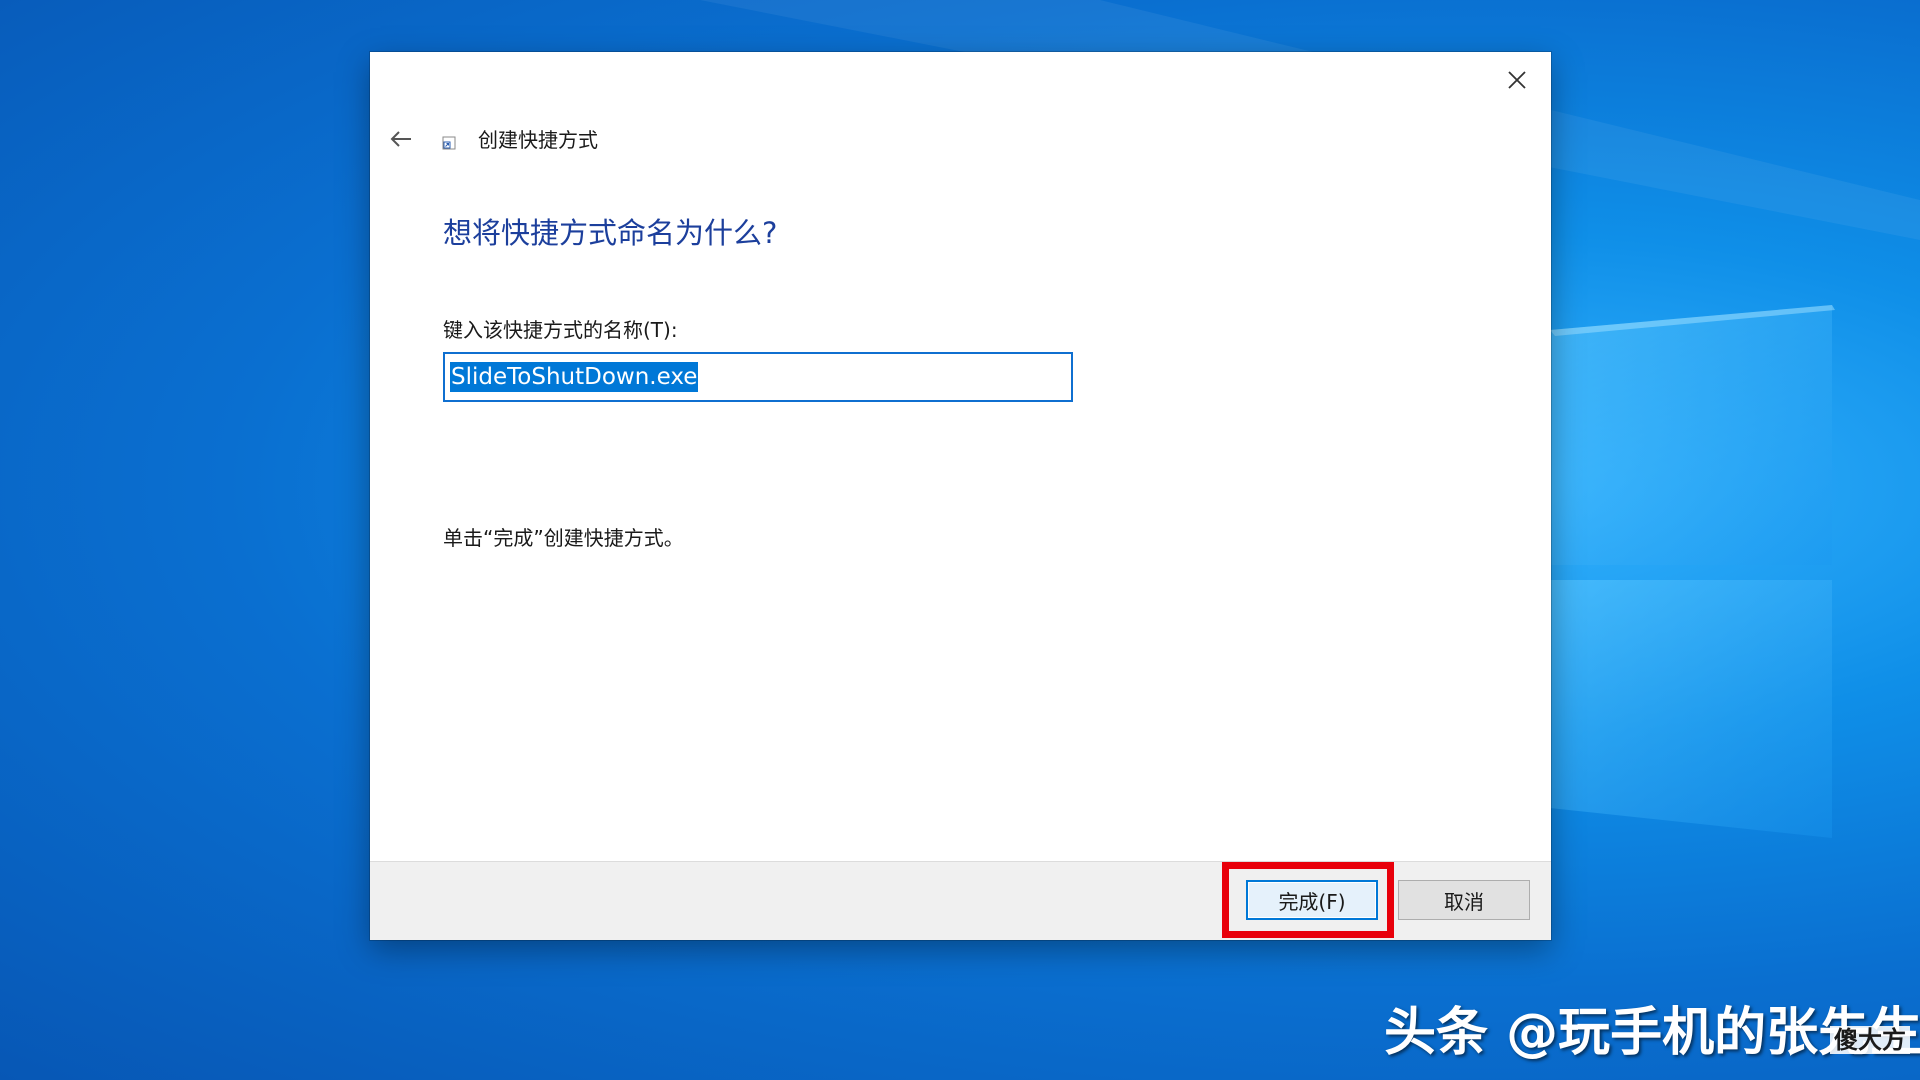  Describe the element at coordinates (563, 538) in the screenshot. I see `instruction-text: 单击“完成”创建快捷方式。` at that location.